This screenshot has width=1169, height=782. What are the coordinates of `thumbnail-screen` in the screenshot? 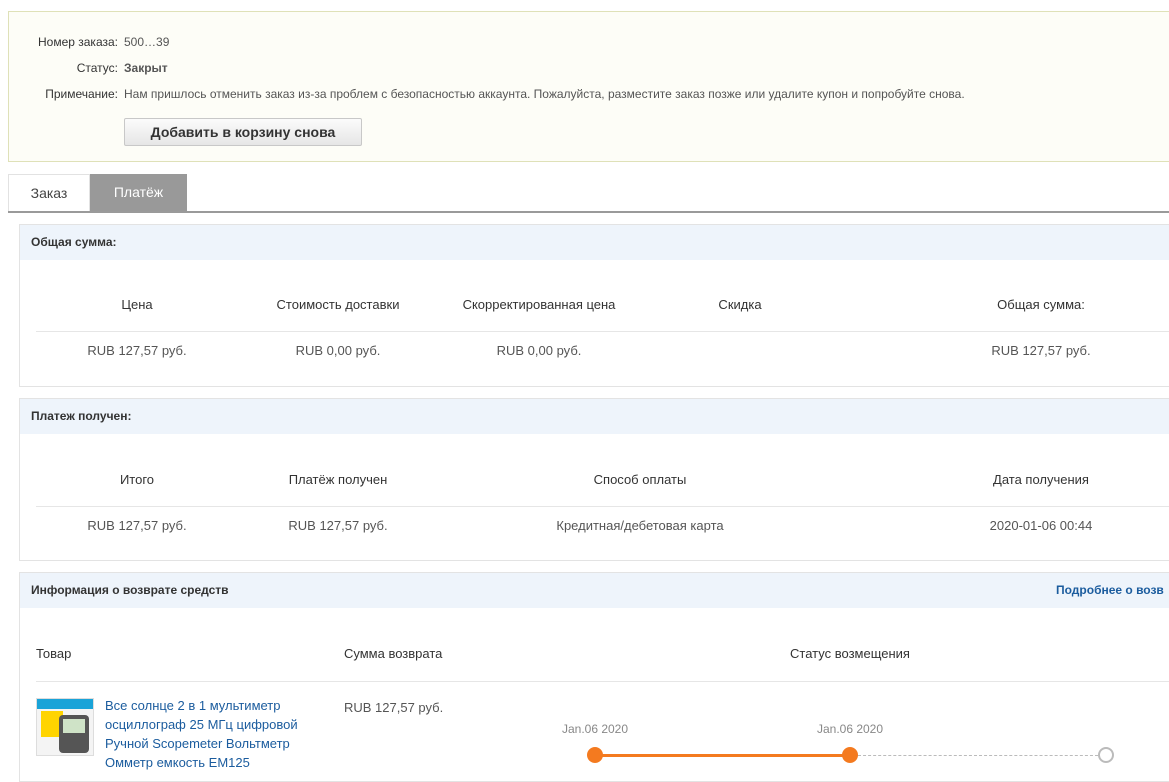 It's located at (74, 726).